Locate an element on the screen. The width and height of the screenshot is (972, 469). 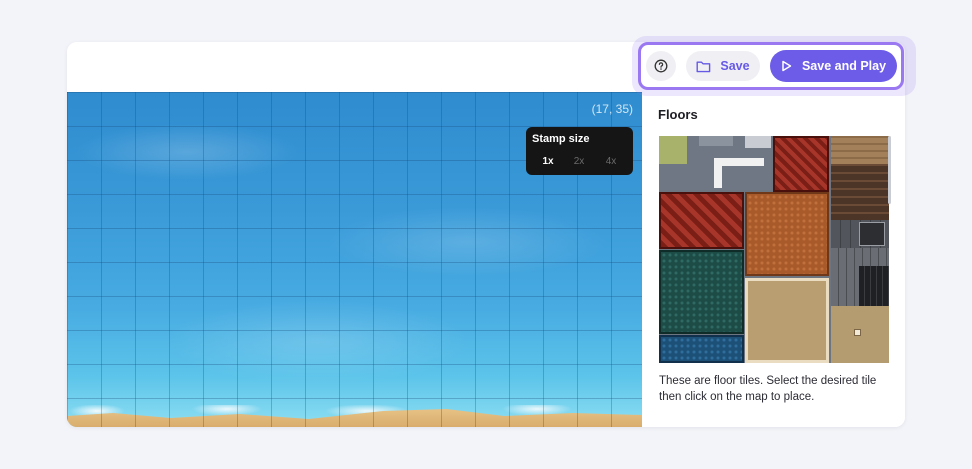
tile-light-stone is located at coordinates (758, 142).